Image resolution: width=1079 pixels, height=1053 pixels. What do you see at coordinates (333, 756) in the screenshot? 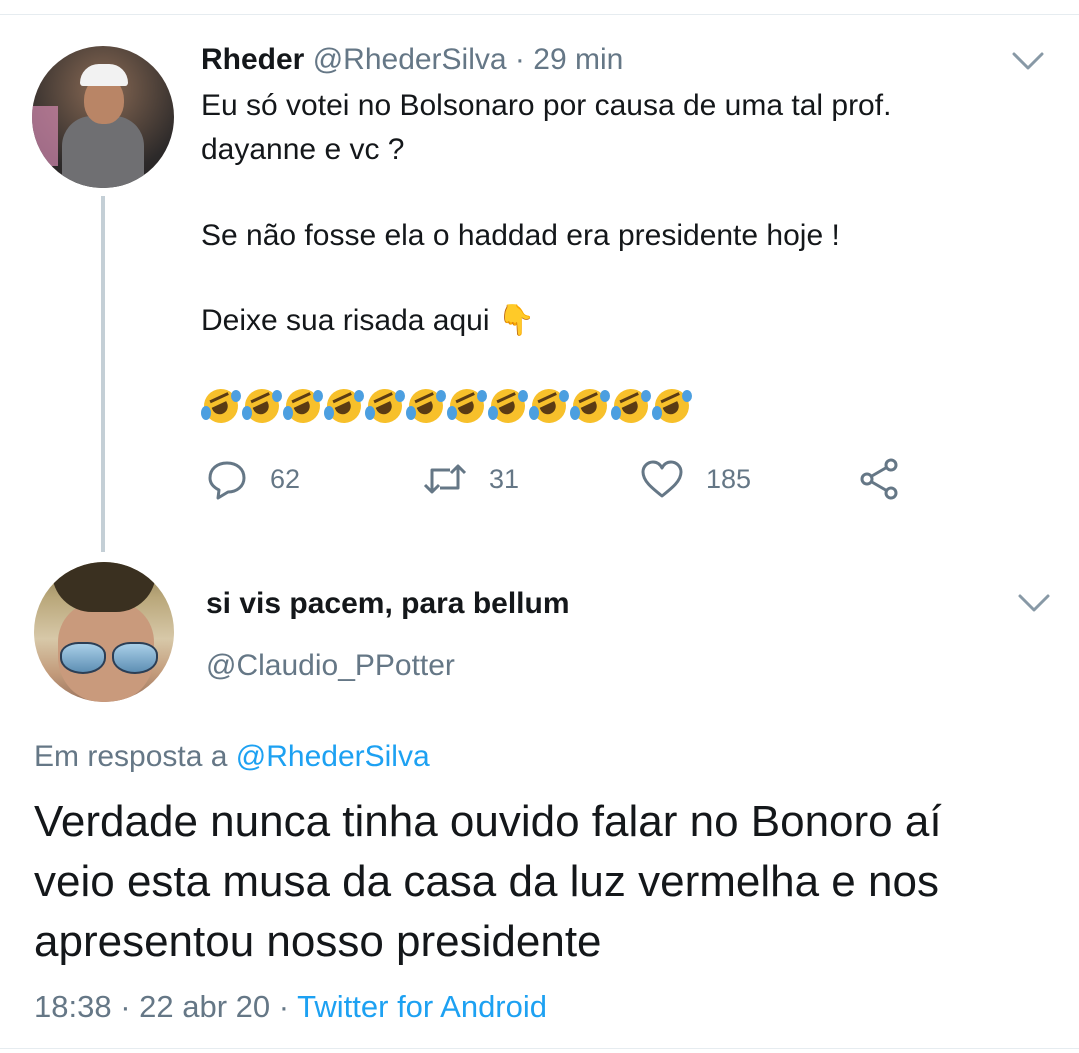
I see `in-reply-to-mention: @RhederSilva` at bounding box center [333, 756].